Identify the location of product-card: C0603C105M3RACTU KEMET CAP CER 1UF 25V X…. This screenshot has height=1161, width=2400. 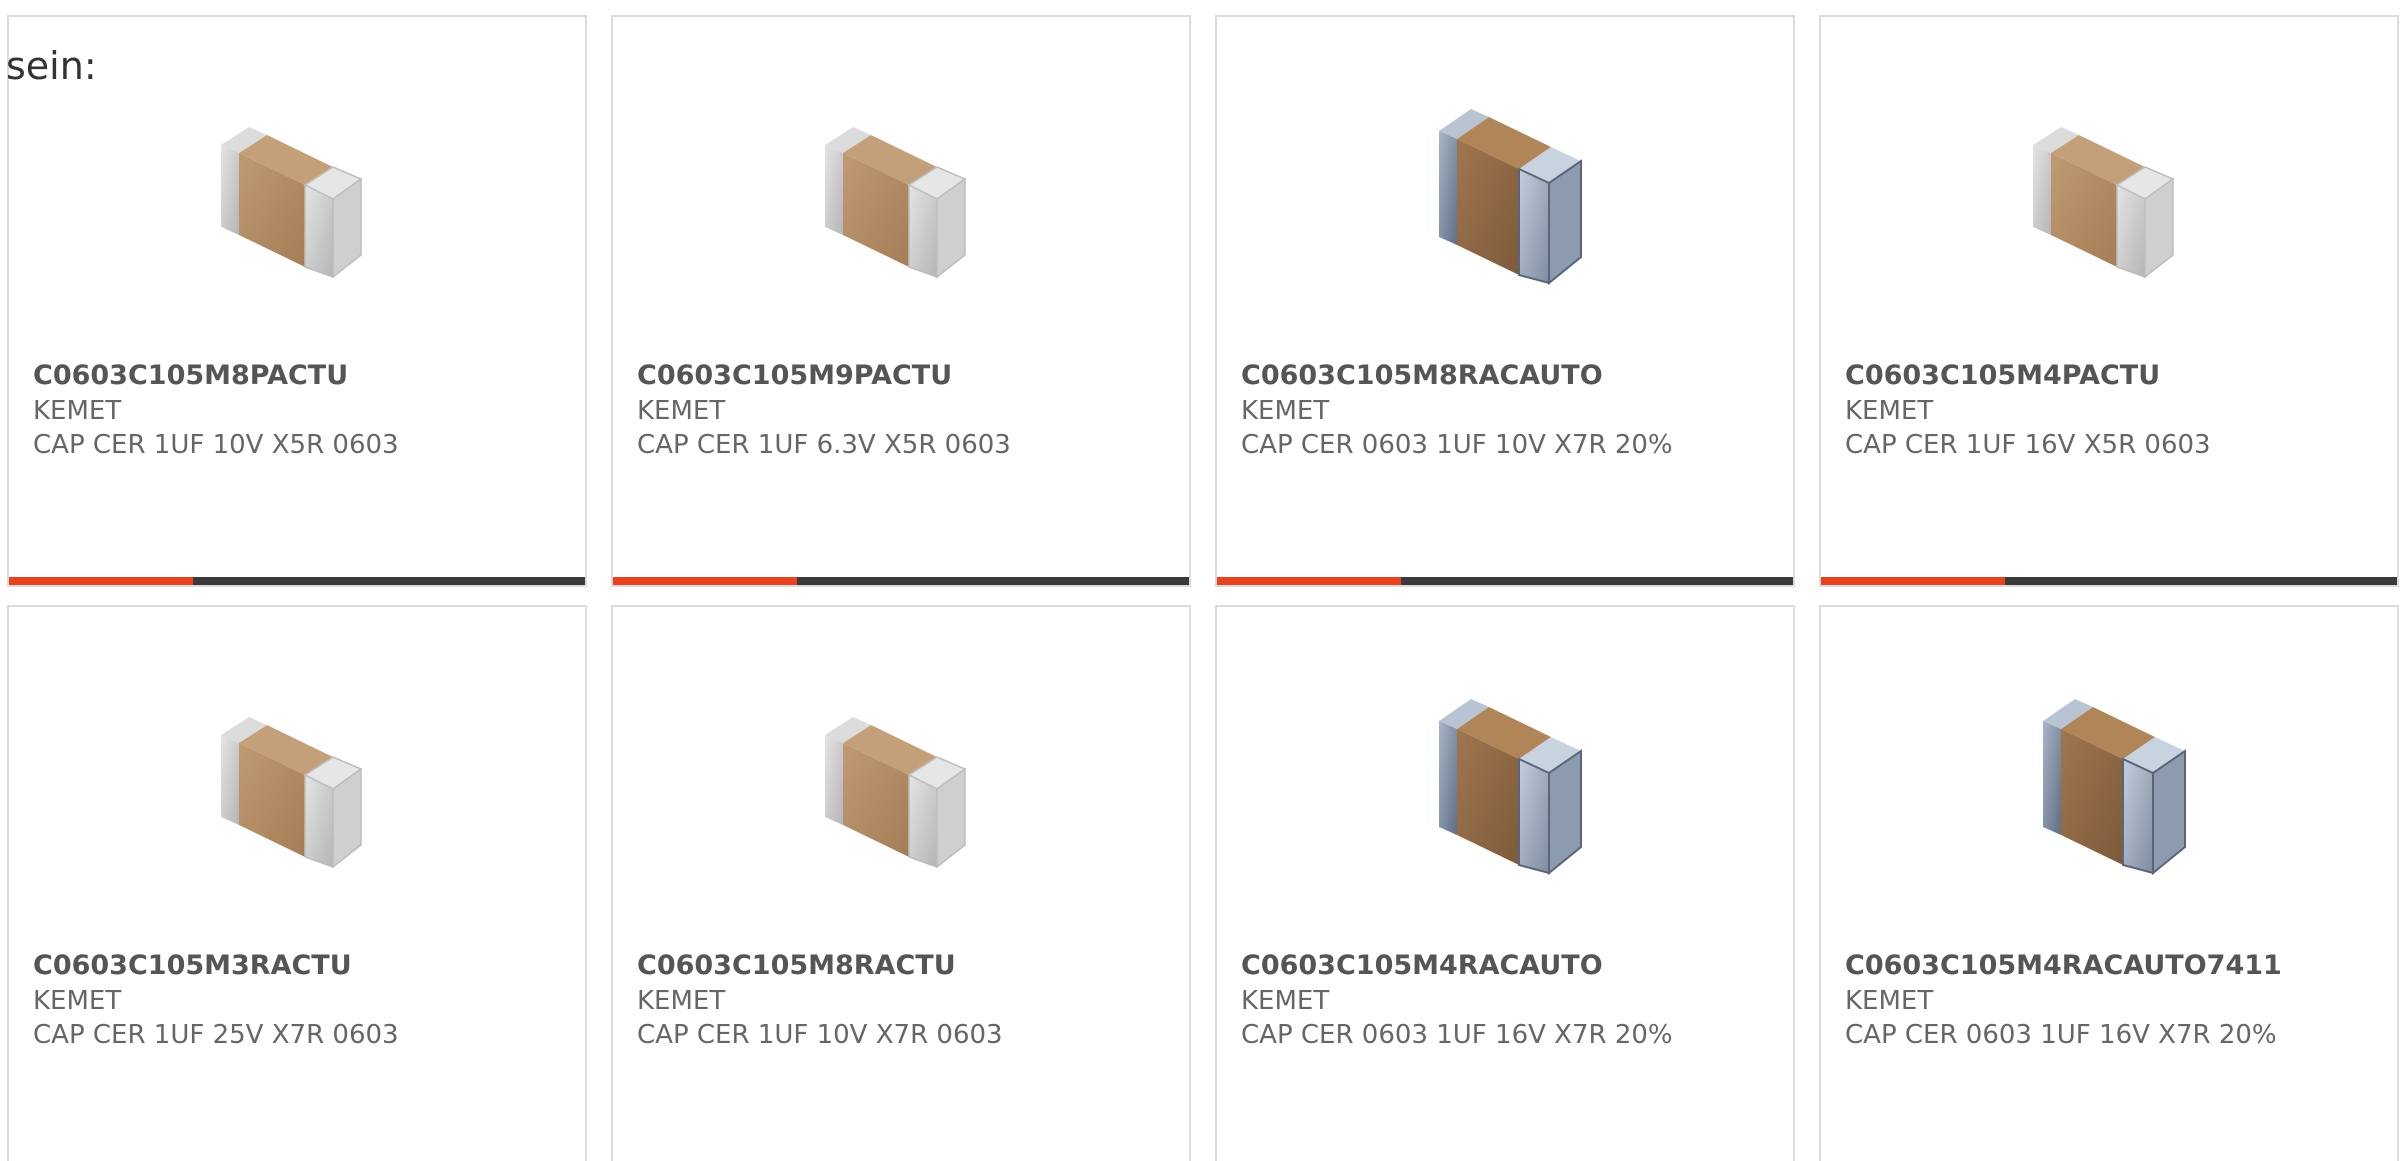
(297, 883).